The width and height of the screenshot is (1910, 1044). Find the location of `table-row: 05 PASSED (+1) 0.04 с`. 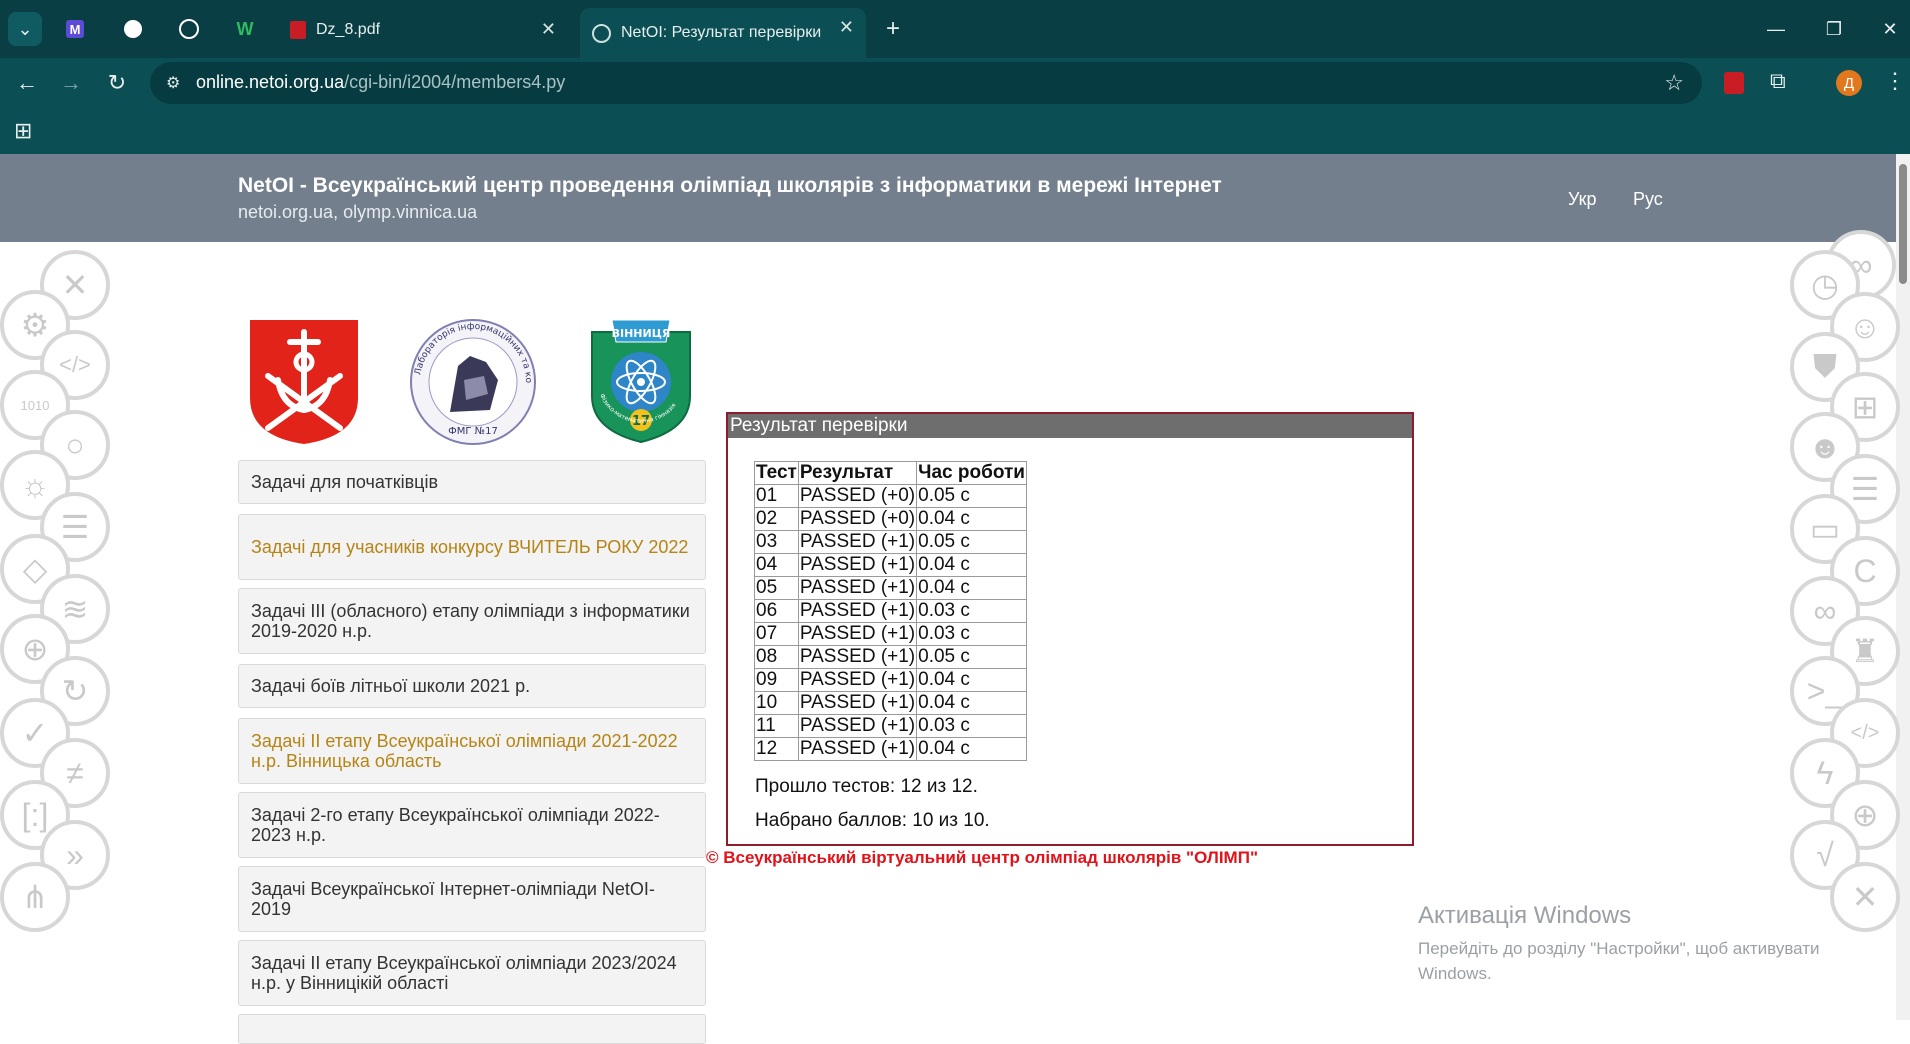

table-row: 05 PASSED (+1) 0.04 с is located at coordinates (890, 588).